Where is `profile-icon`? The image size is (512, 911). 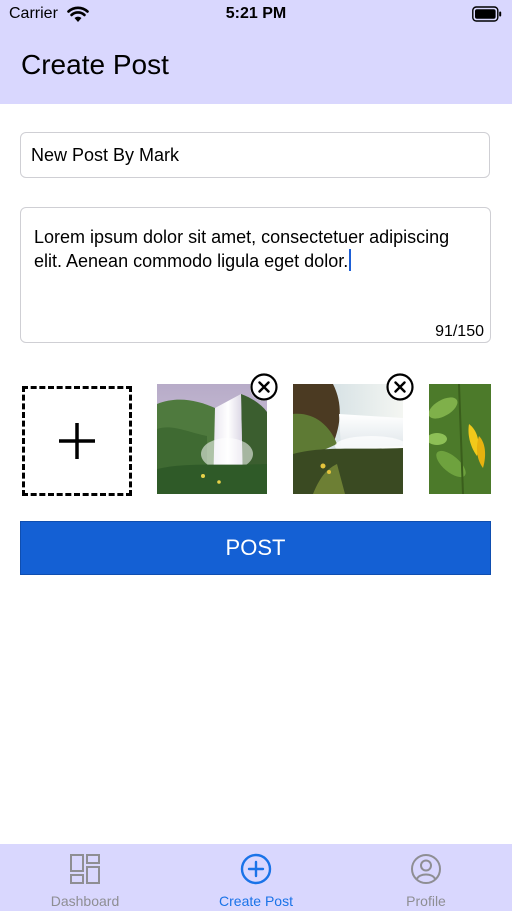 profile-icon is located at coordinates (426, 869).